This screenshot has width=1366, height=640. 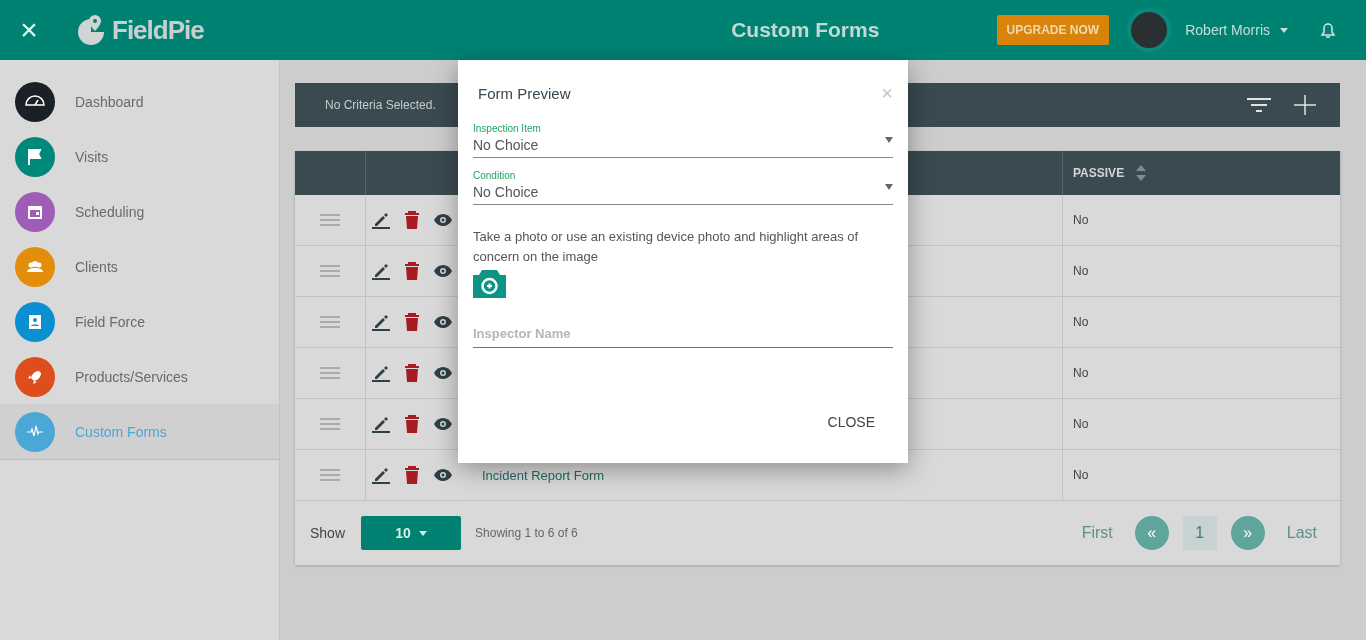 I want to click on avatar-placeholder, so click(x=1149, y=30).